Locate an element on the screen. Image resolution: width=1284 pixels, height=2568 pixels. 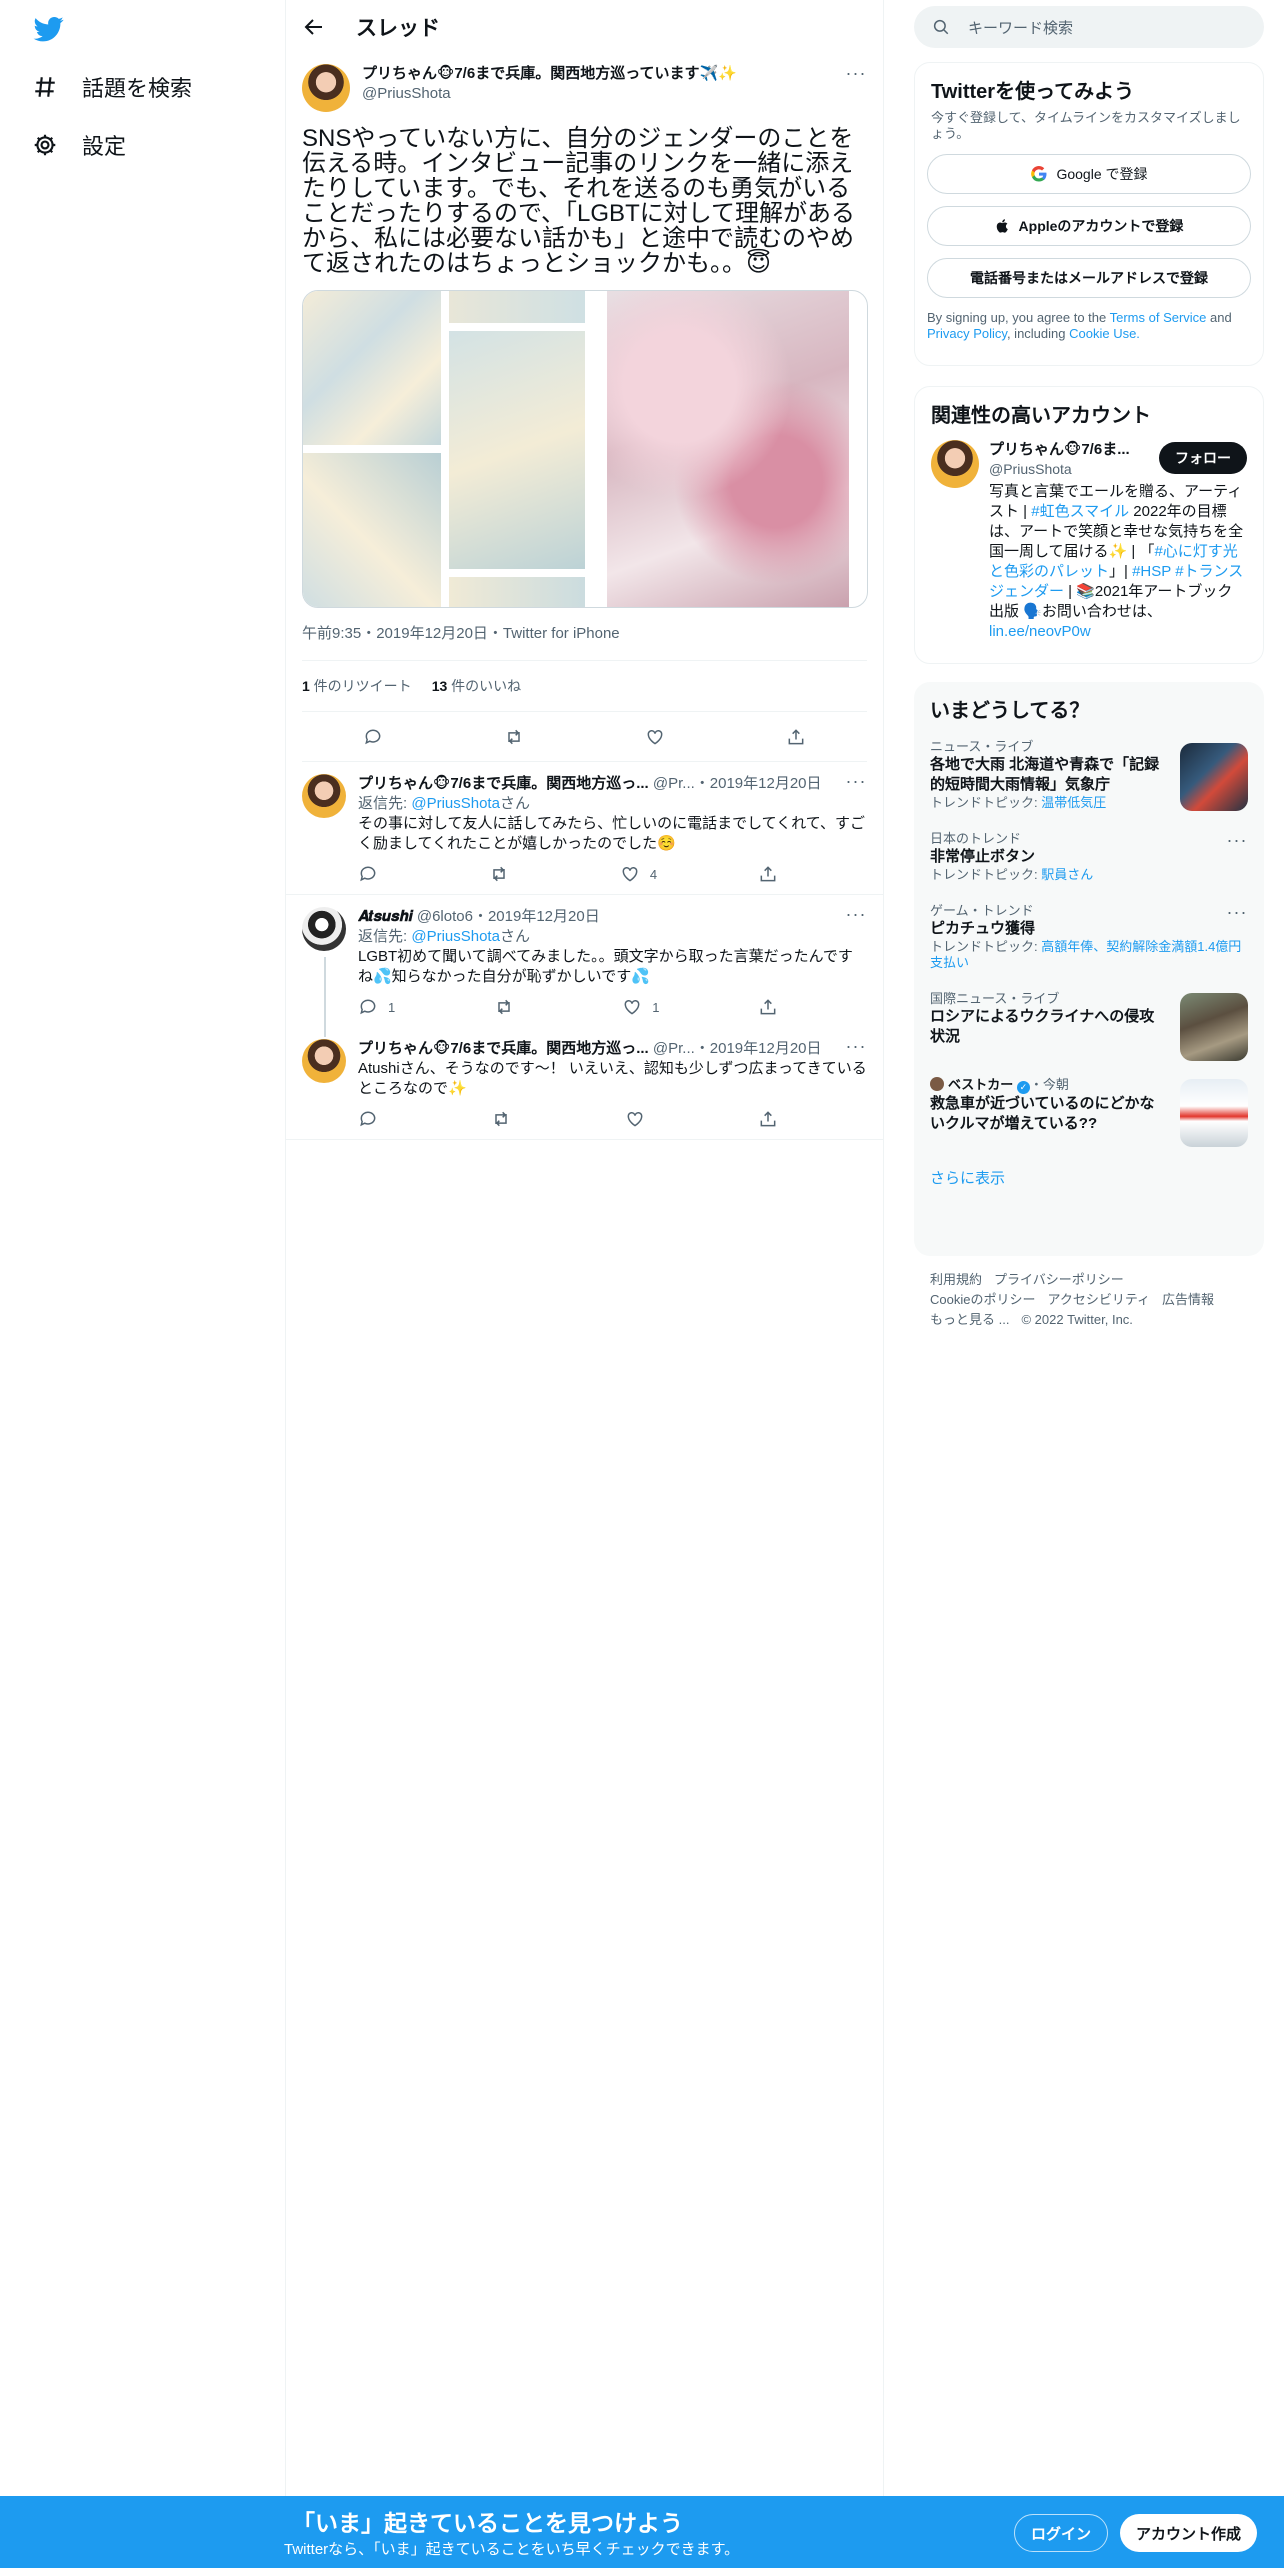
trend-item: ベストカー ✓ ・今朝 救急車が近づいているのにどかないクルマが増えている?? is located at coordinates (1089, 1110).